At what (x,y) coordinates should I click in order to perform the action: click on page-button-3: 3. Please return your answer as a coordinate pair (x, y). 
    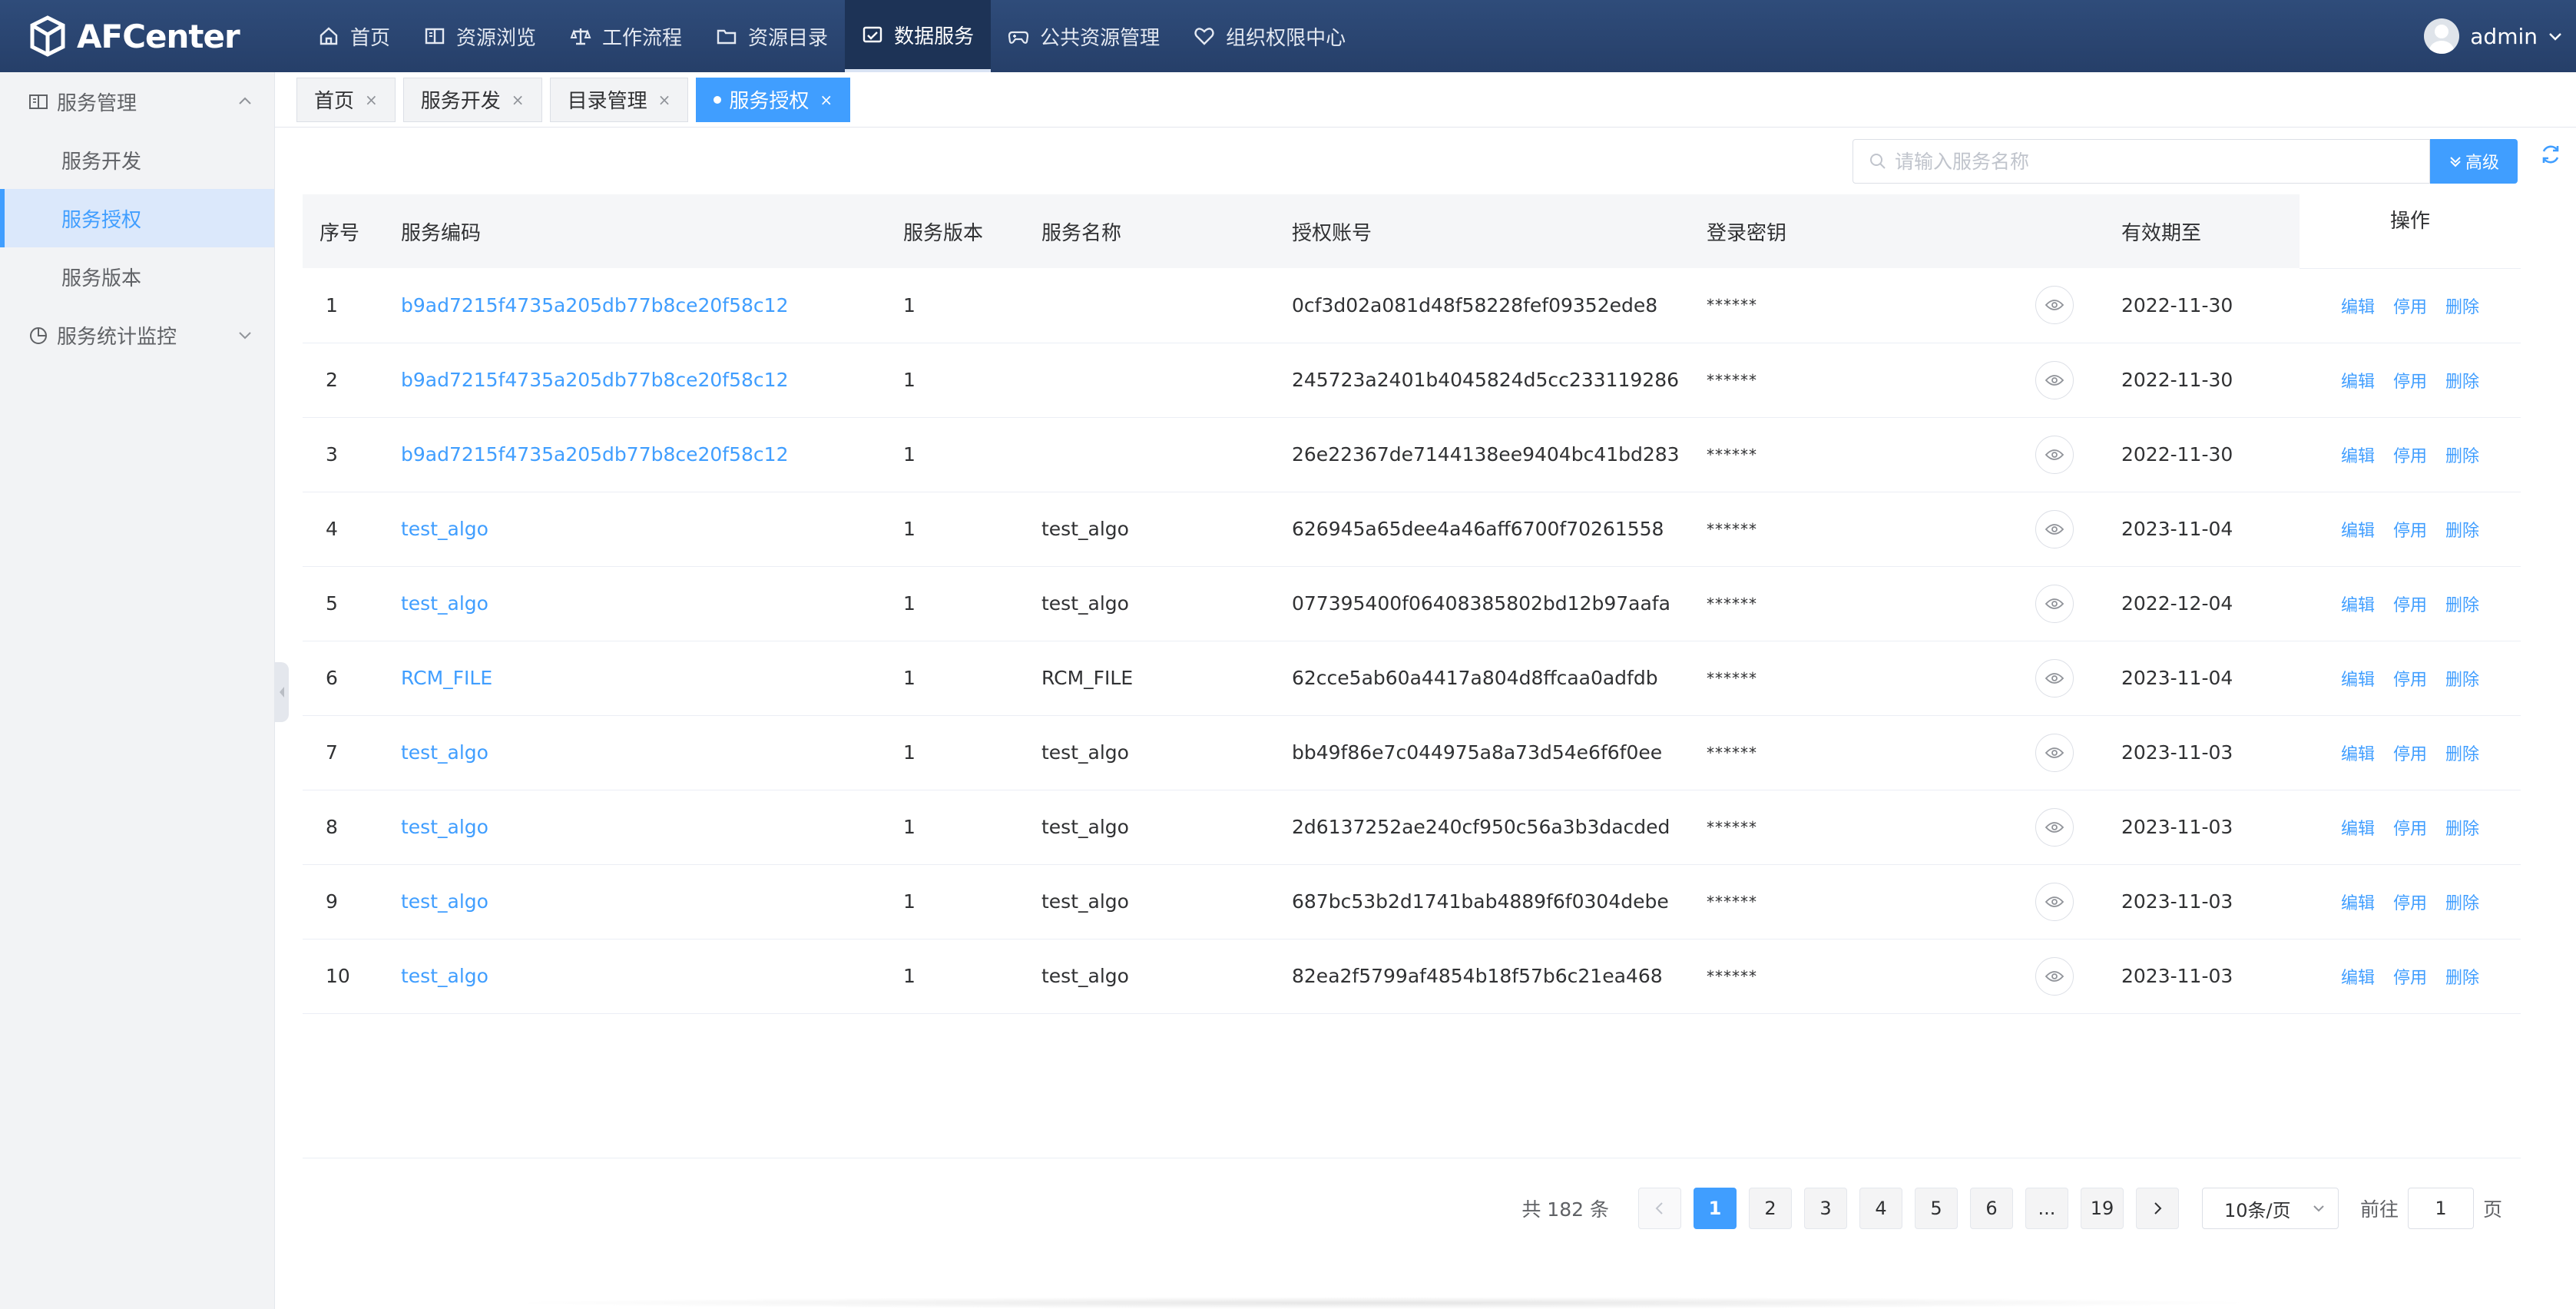
    Looking at the image, I should click on (1825, 1208).